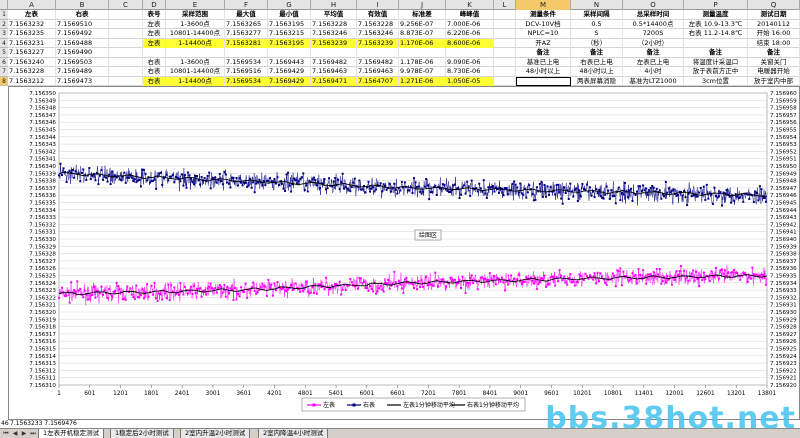  Describe the element at coordinates (289, 24) in the screenshot. I see `cell-g2: 7.1563195` at that location.